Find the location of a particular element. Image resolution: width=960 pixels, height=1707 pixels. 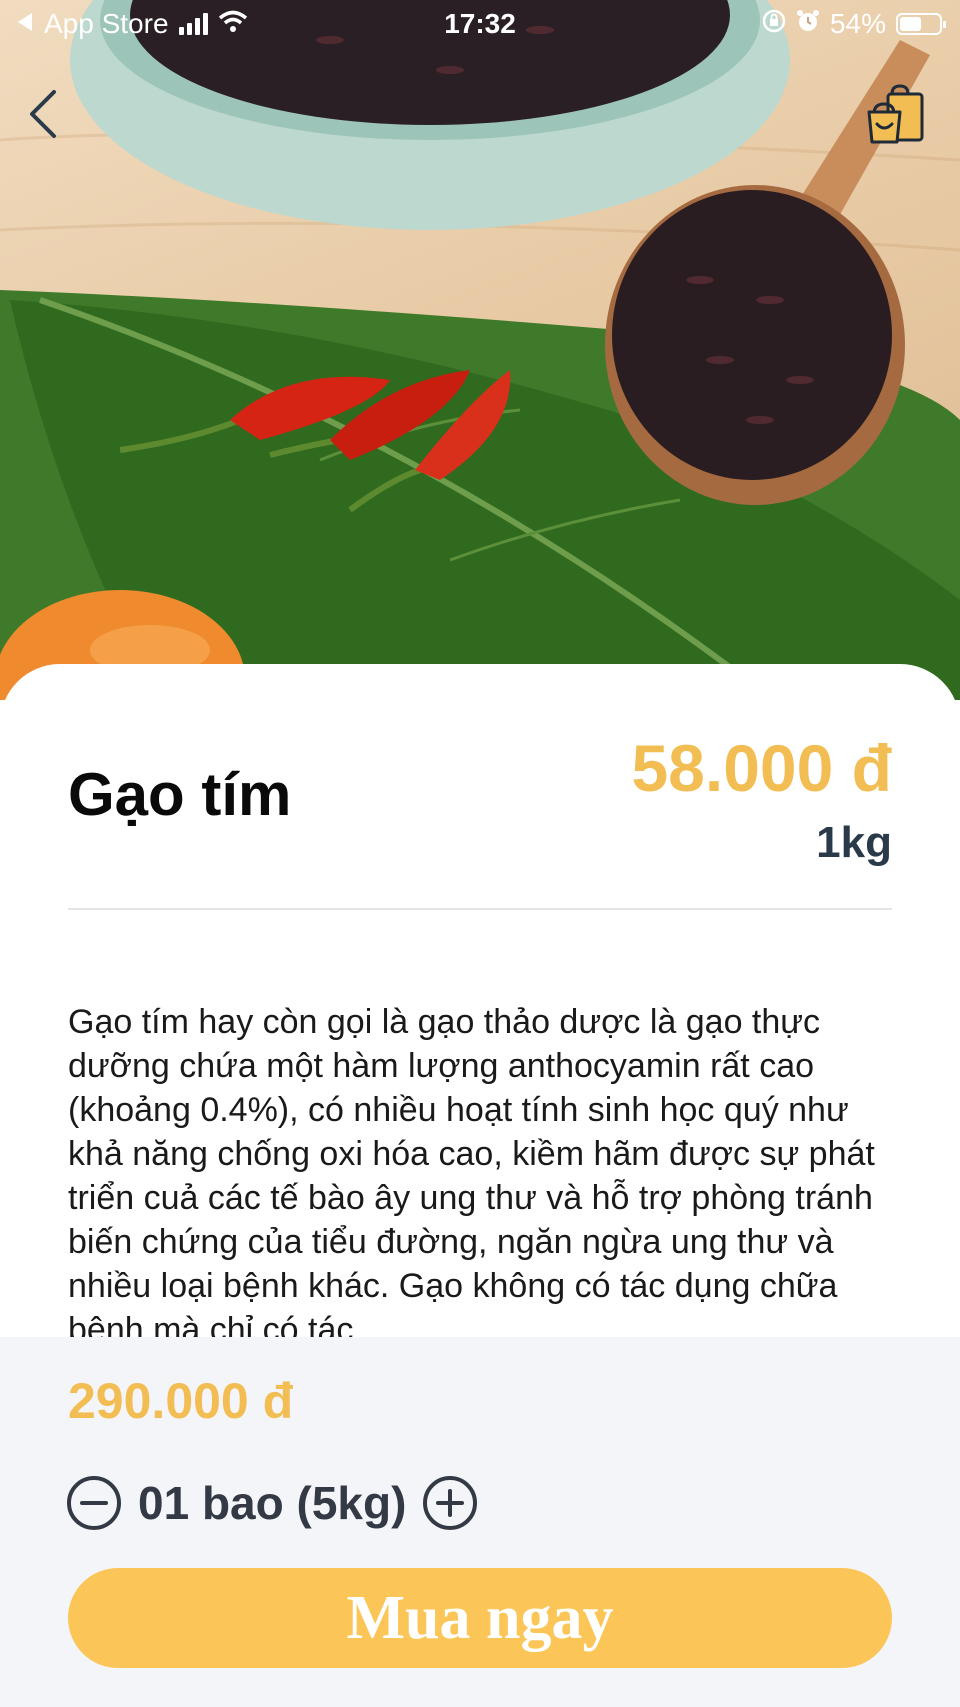

alarm-icon is located at coordinates (808, 24).